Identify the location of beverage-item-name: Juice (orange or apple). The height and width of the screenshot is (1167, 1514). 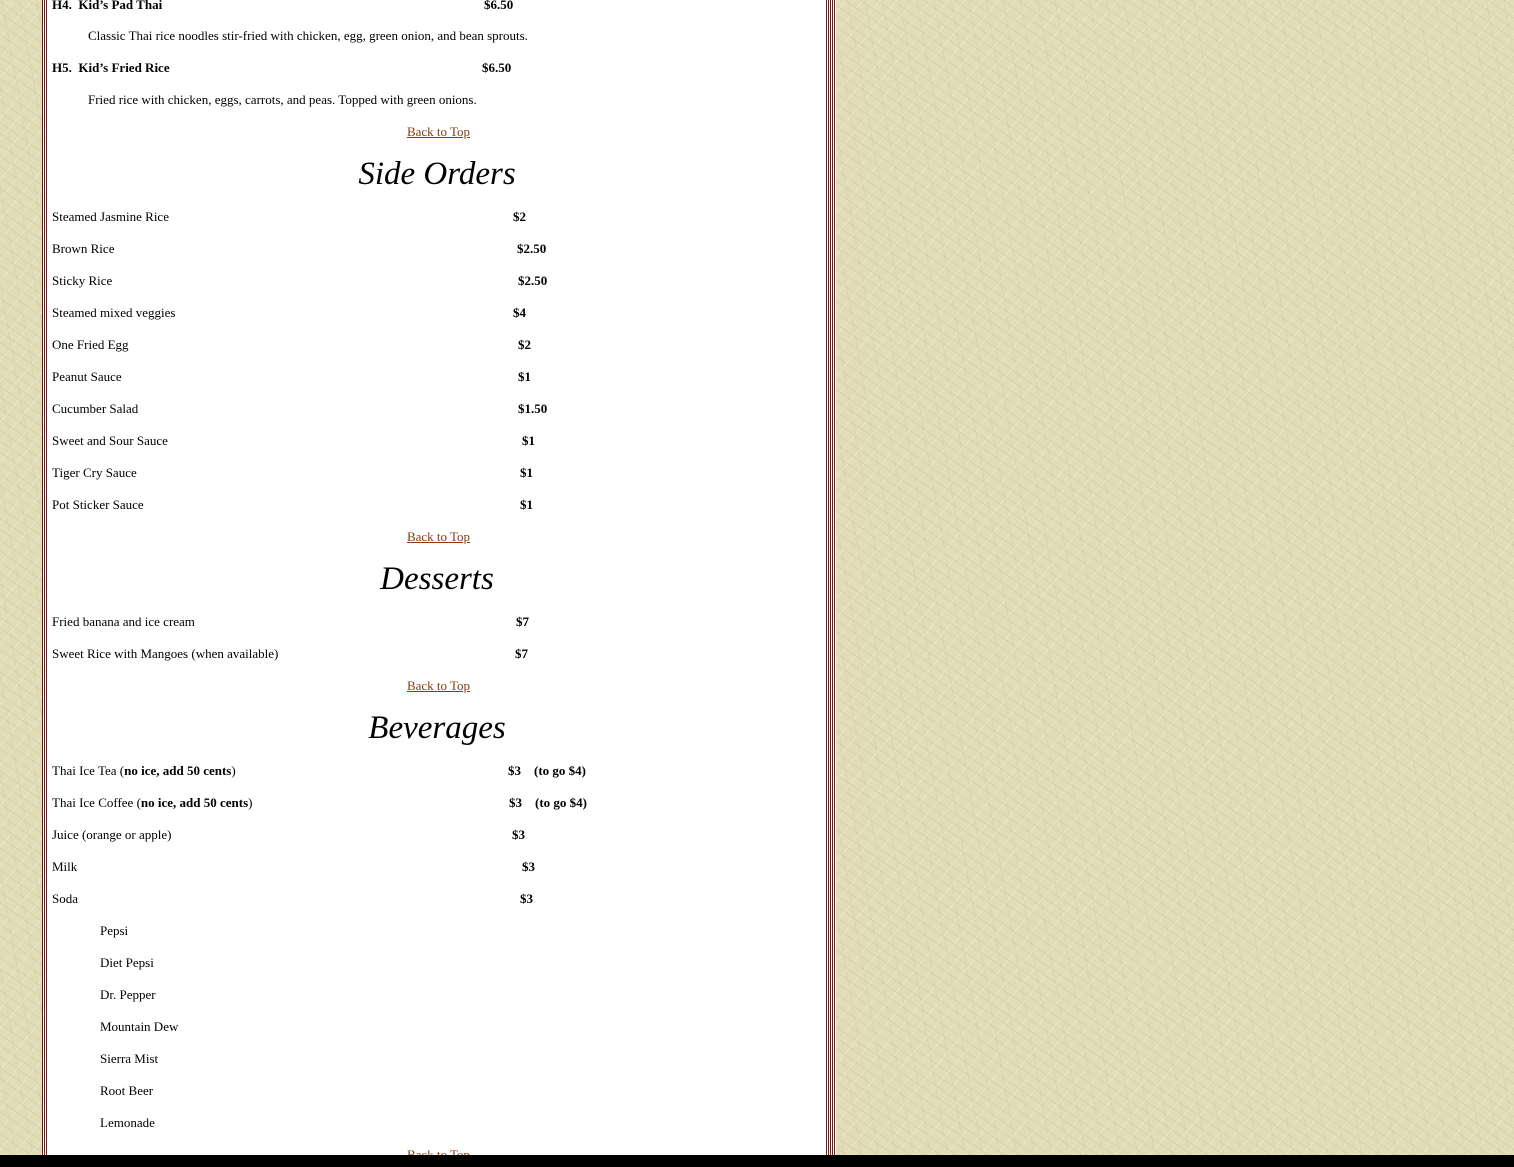
(112, 834).